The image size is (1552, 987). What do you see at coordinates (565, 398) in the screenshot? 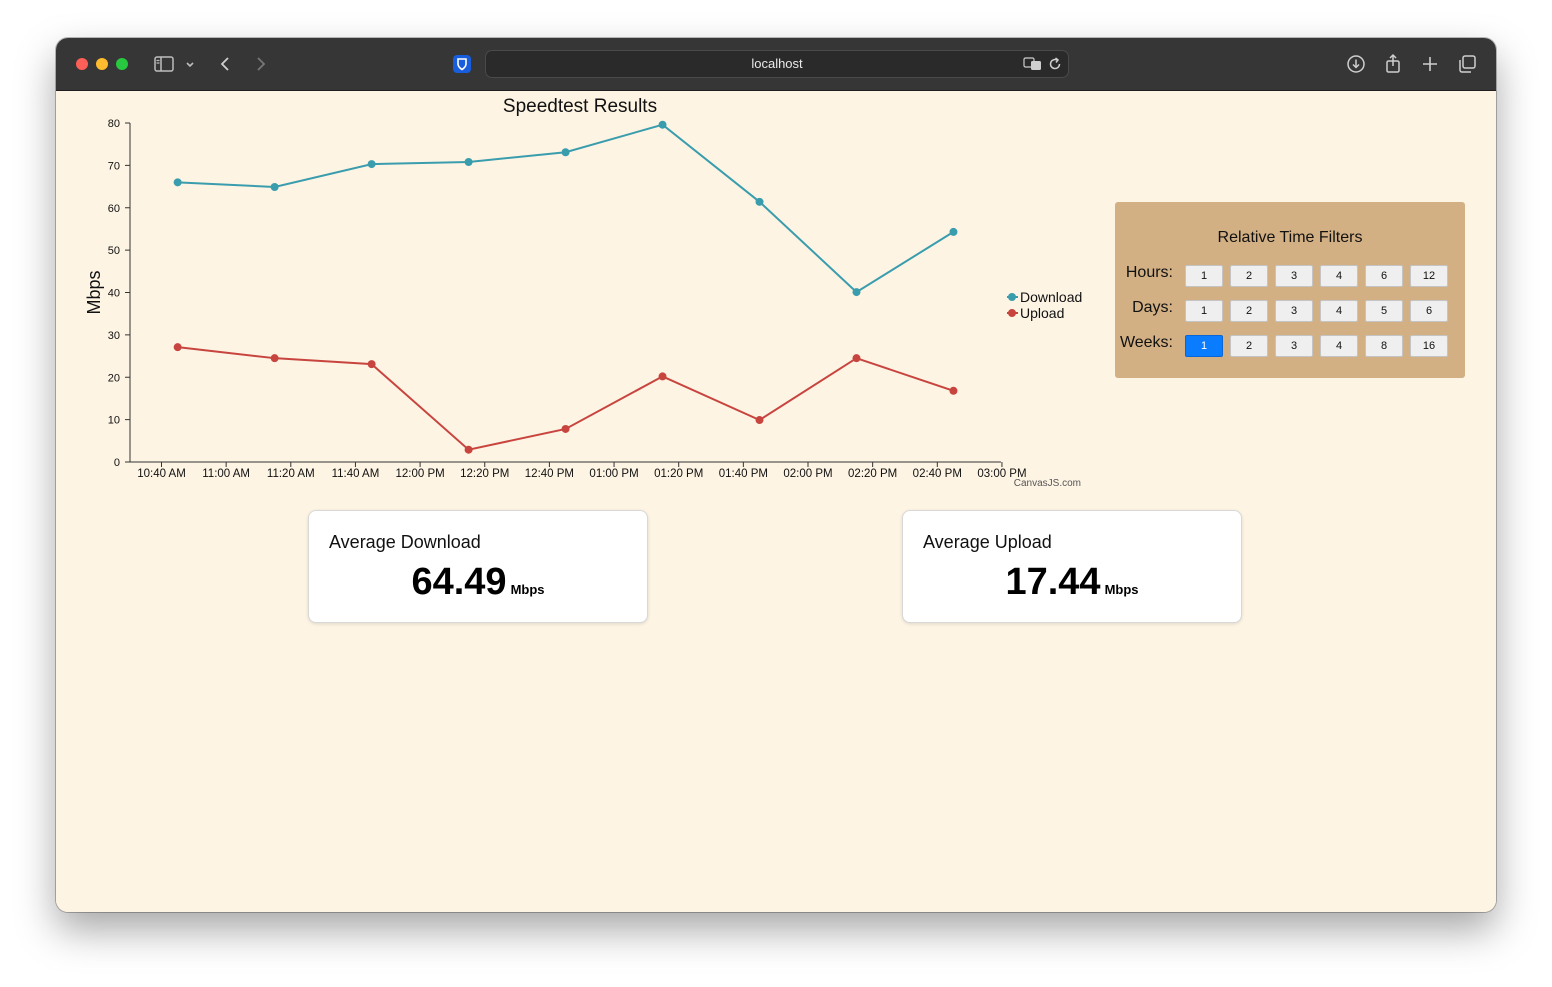
I see `series-line-upload` at bounding box center [565, 398].